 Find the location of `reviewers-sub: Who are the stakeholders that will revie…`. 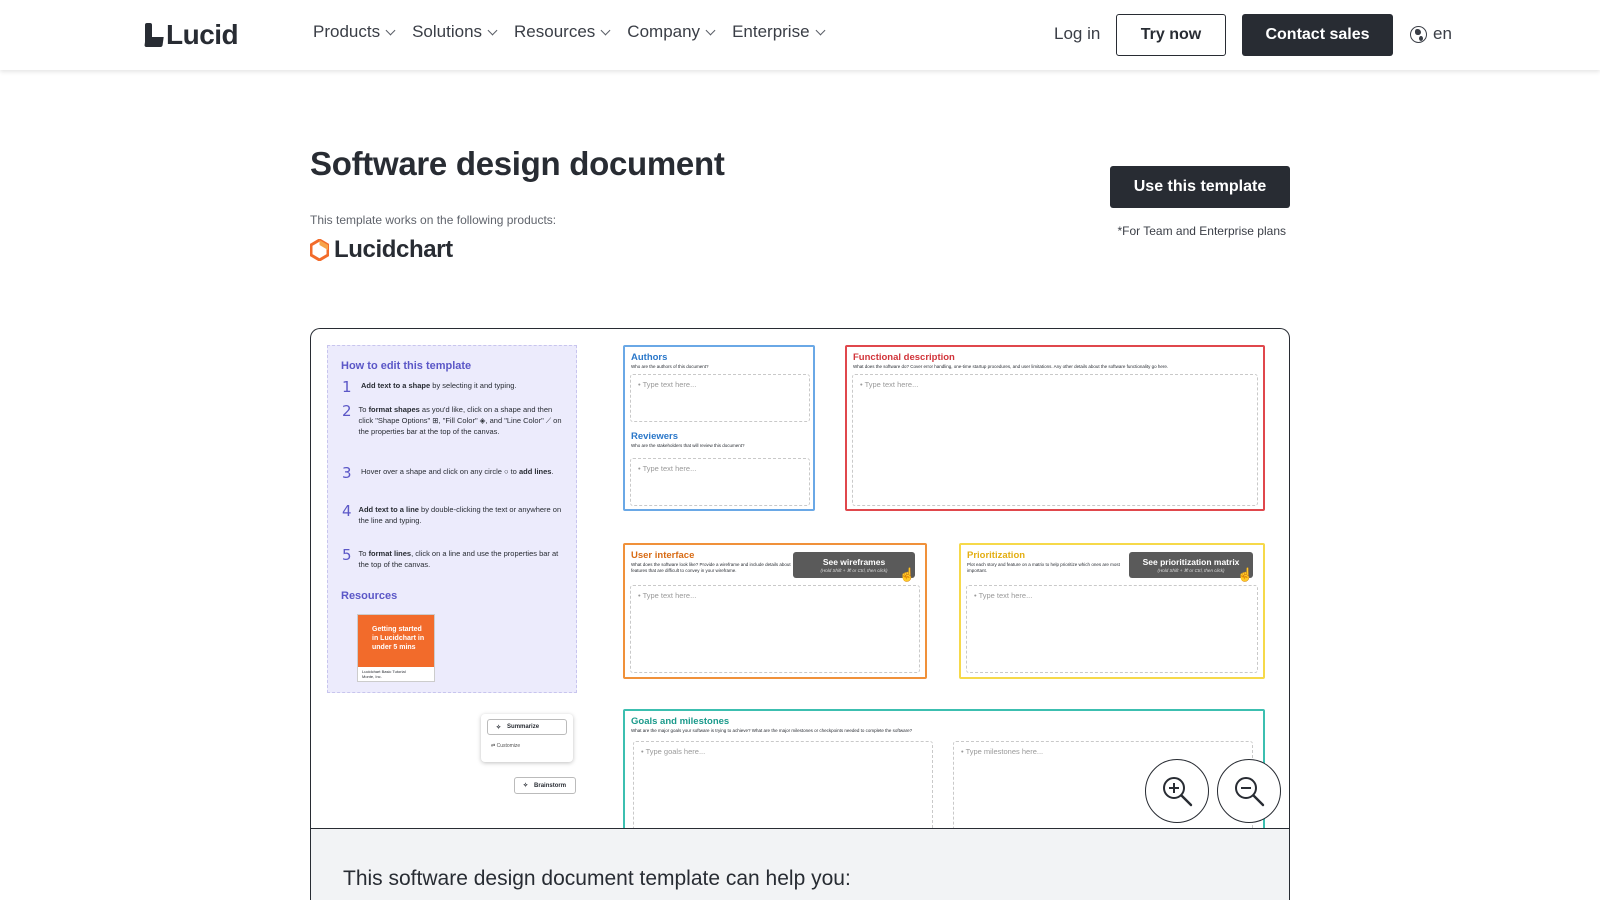

reviewers-sub: Who are the stakeholders that will revie… is located at coordinates (688, 445).